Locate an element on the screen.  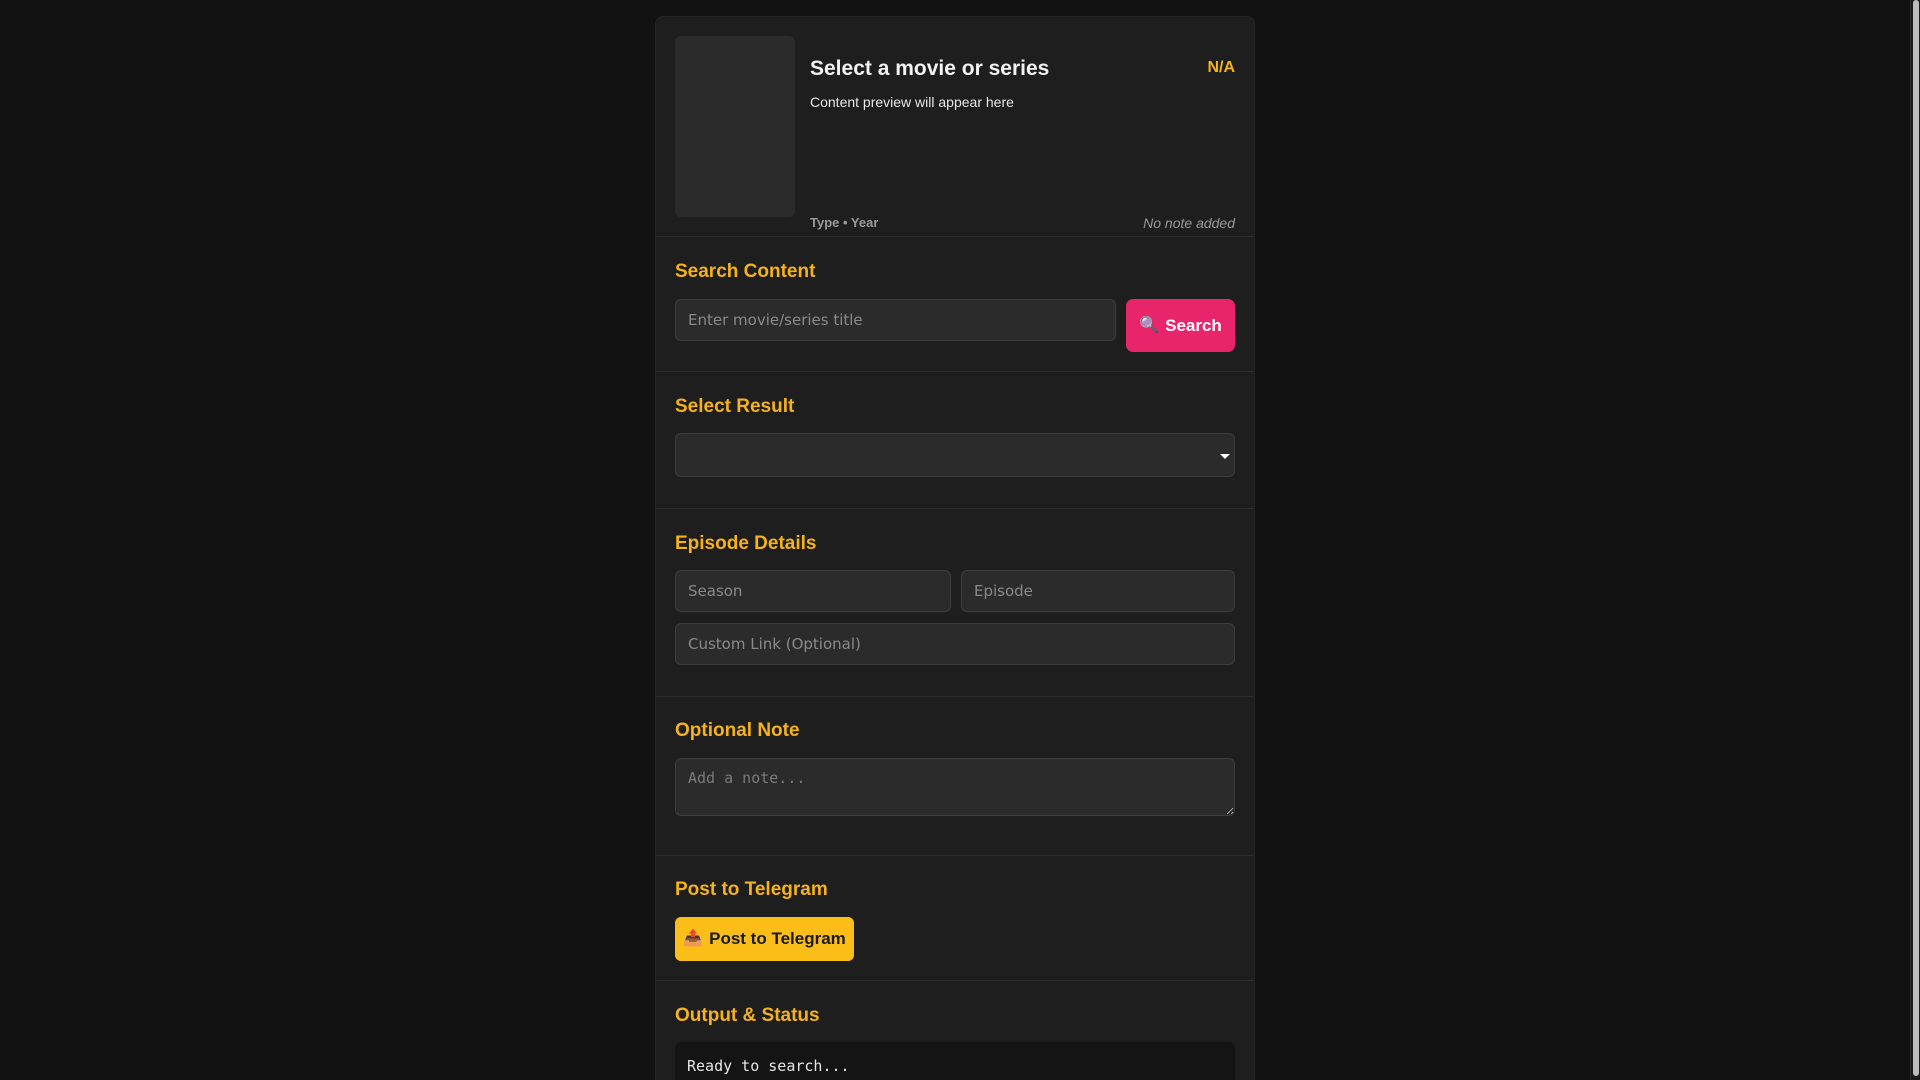
custom-link-input is located at coordinates (955, 644).